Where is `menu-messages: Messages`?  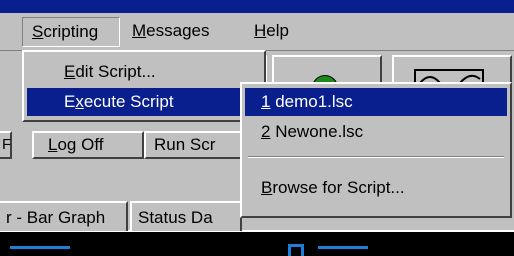 menu-messages: Messages is located at coordinates (171, 32).